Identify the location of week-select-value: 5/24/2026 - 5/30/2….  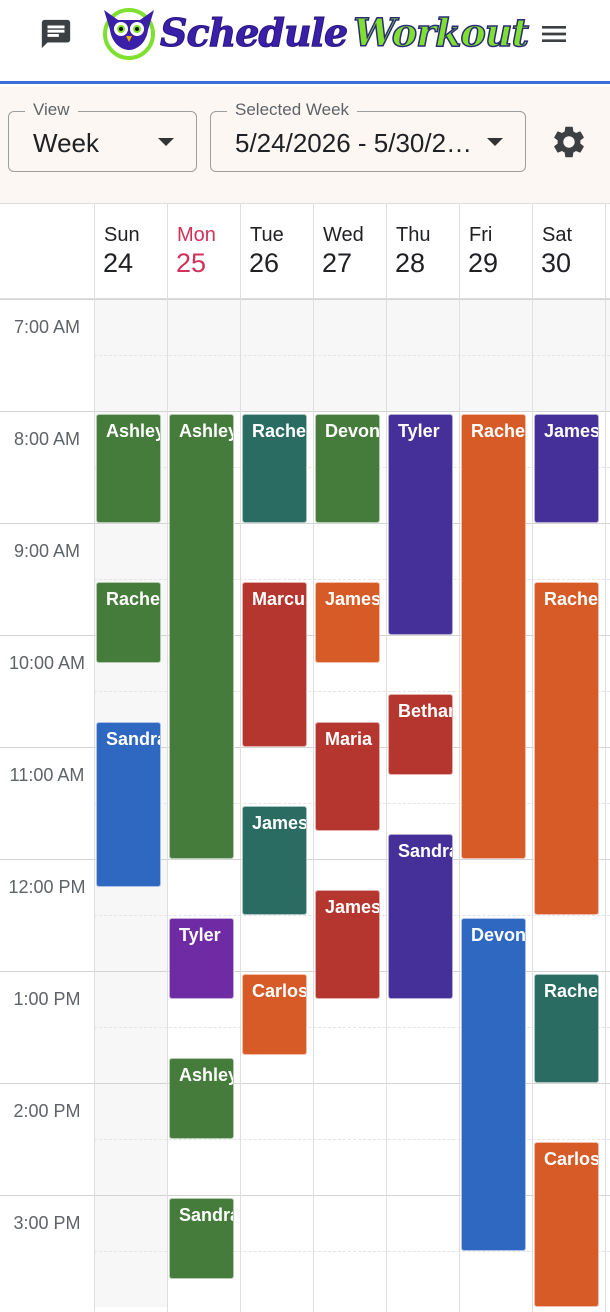
(354, 143).